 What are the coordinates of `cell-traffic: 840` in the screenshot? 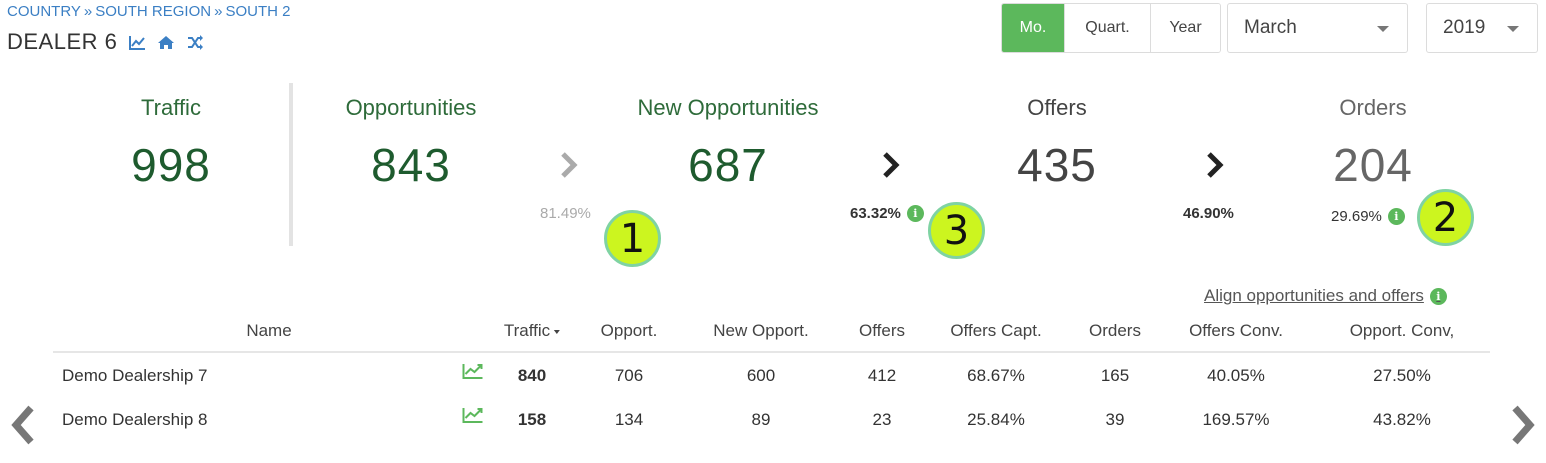 It's located at (532, 375).